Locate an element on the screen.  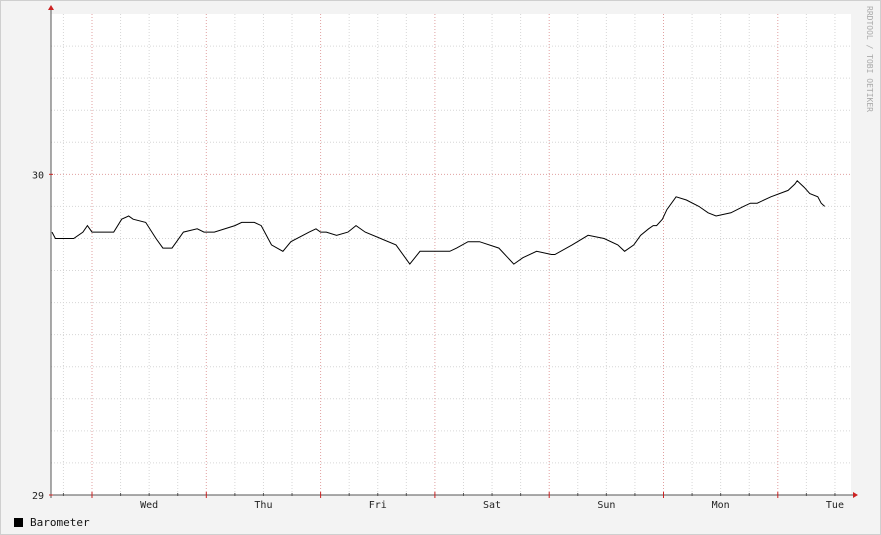
legend-swatch is located at coordinates (18, 522).